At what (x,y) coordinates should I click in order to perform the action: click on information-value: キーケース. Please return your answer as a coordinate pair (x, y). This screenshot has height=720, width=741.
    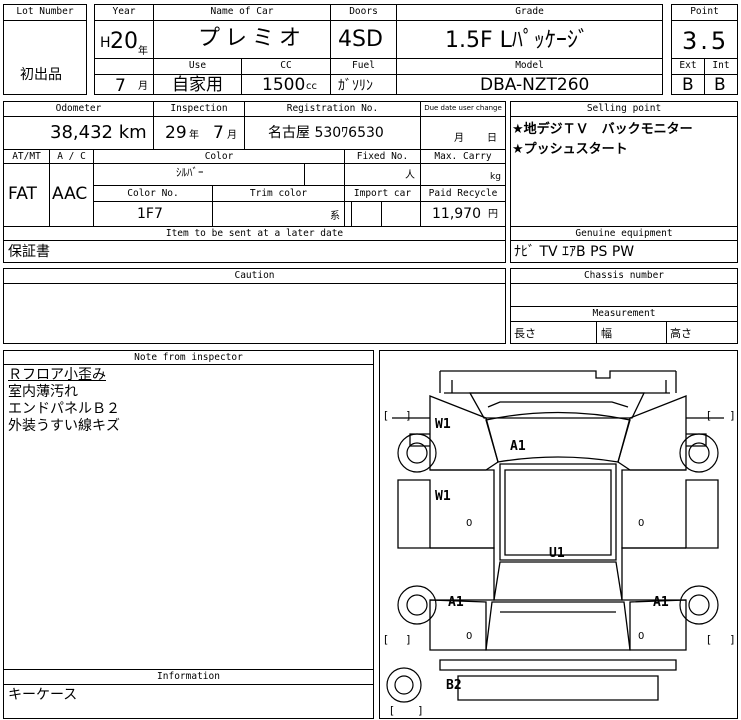
    Looking at the image, I should click on (43, 695).